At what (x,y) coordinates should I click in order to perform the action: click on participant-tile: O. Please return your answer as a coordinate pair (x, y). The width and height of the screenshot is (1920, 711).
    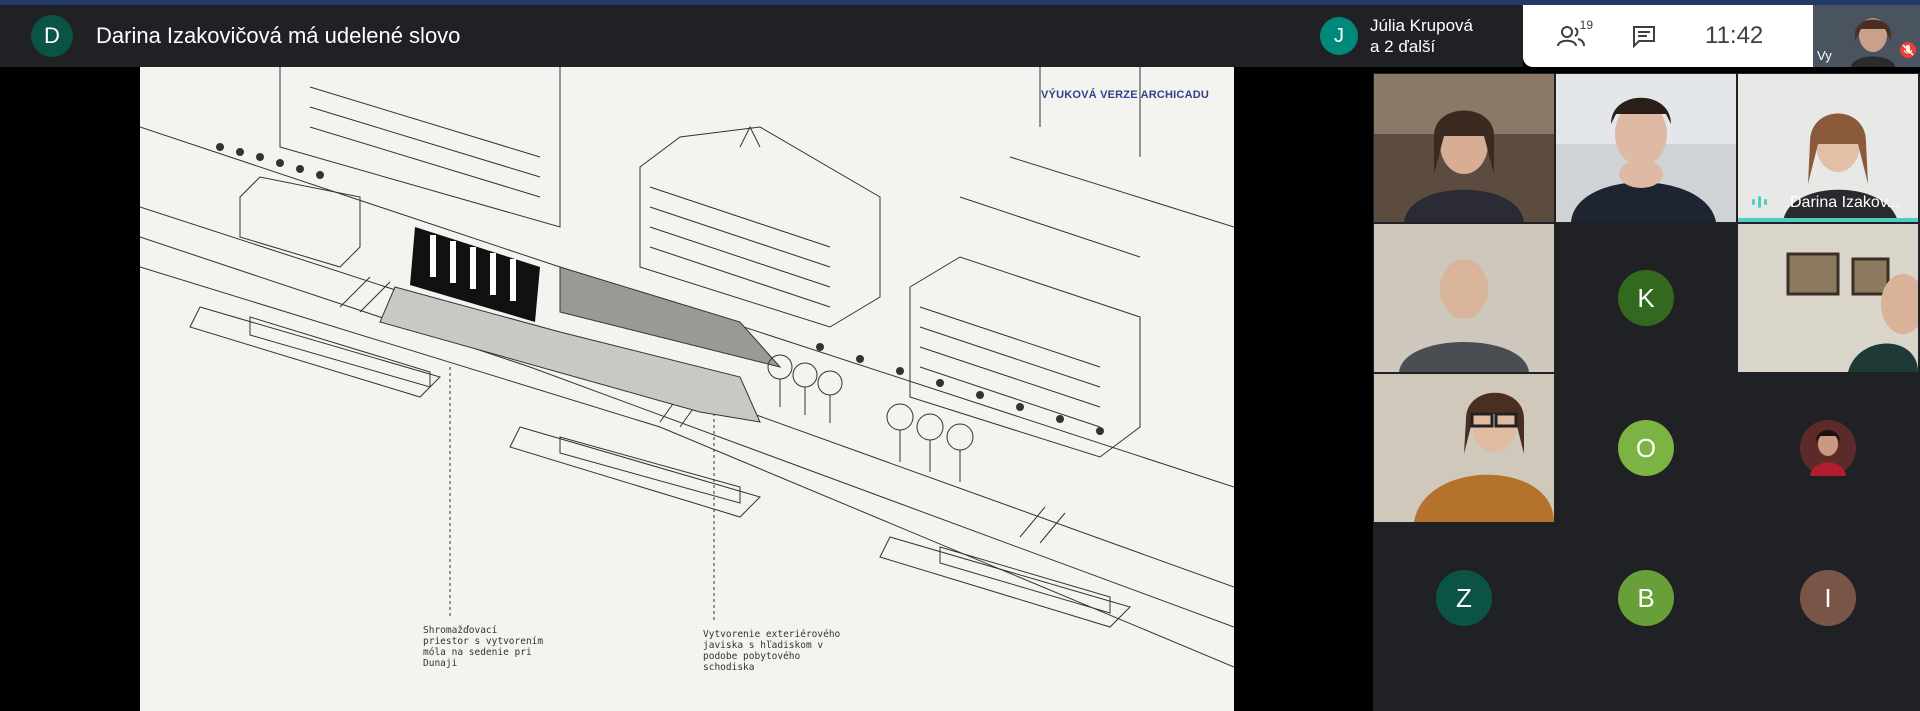
    Looking at the image, I should click on (1646, 448).